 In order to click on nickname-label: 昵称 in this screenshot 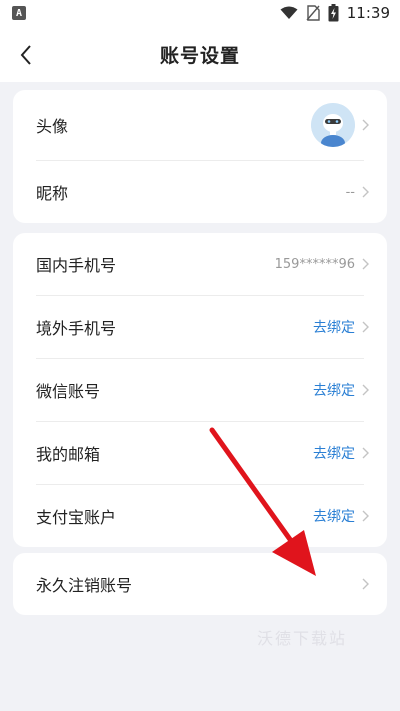, I will do `click(52, 193)`.